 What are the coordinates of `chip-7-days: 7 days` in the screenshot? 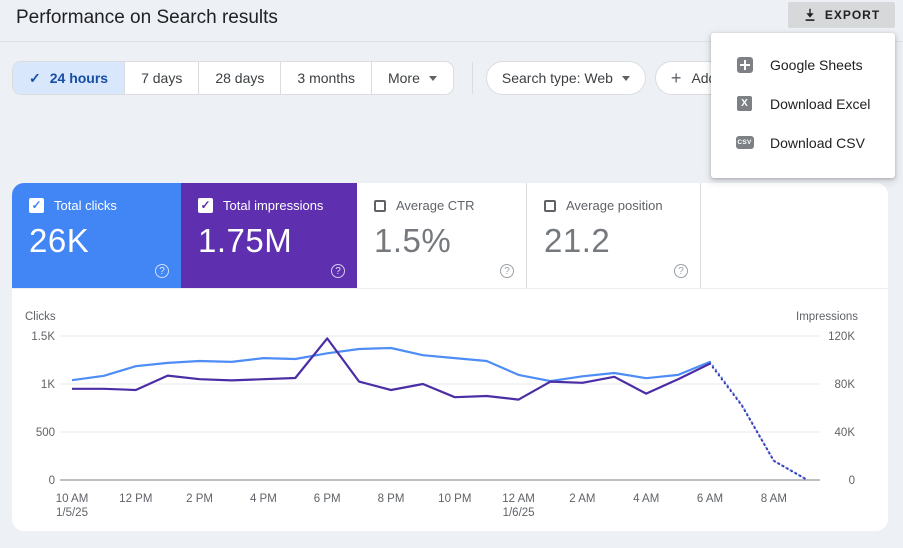 It's located at (161, 78).